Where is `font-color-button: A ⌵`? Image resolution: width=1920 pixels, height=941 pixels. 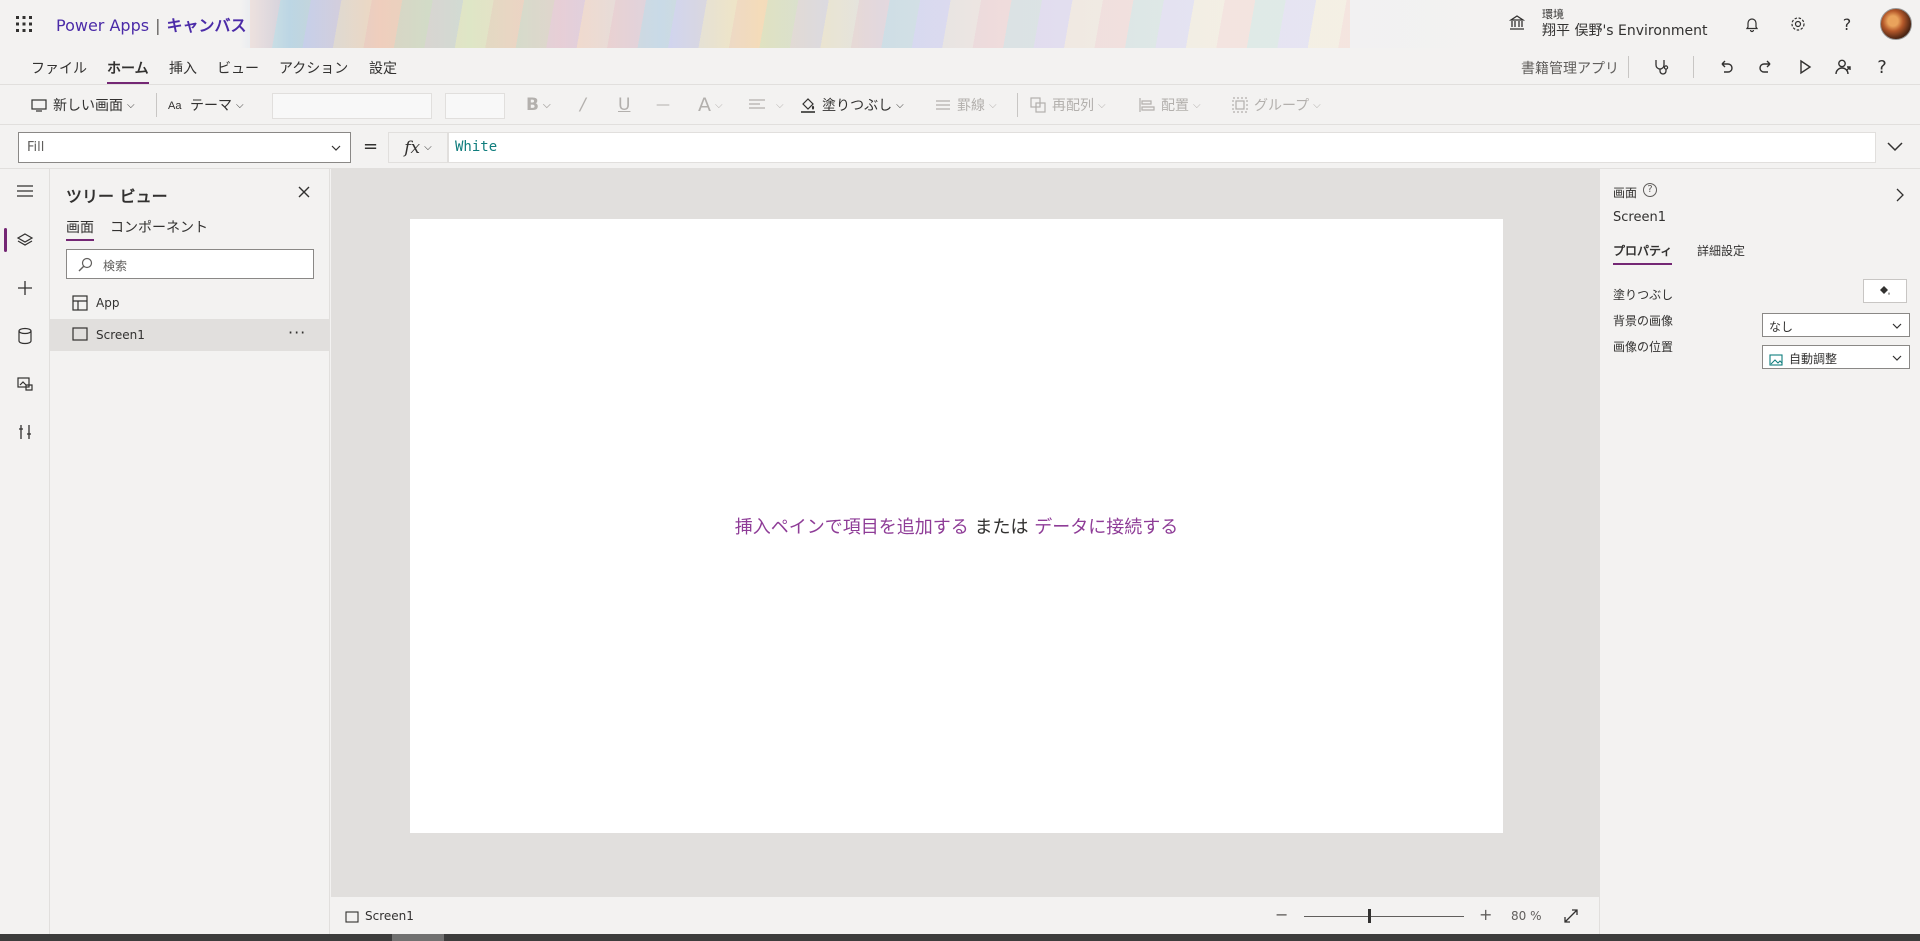
font-color-button: A ⌵ is located at coordinates (710, 105).